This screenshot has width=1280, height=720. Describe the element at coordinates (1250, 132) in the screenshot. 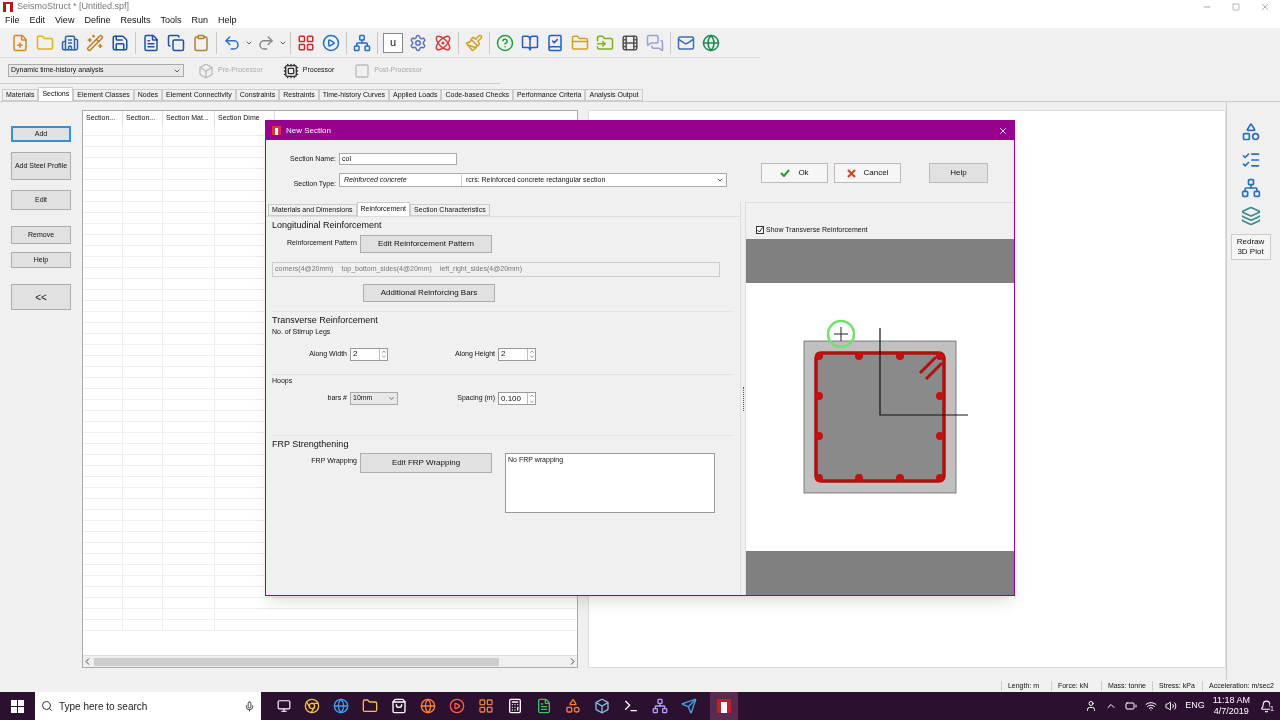

I see `shapes-icon` at that location.